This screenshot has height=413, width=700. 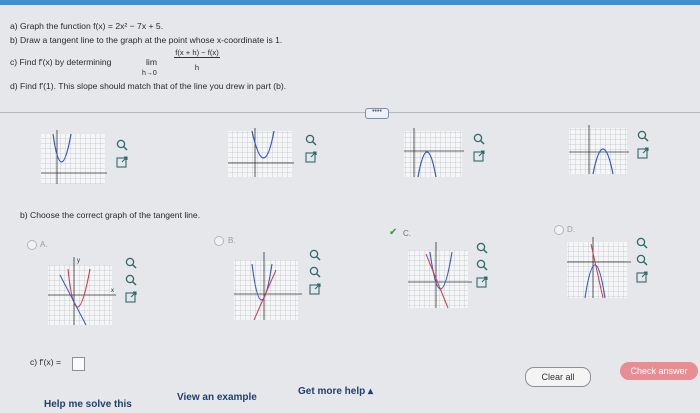 I want to click on option-b-graph, so click(x=268, y=286).